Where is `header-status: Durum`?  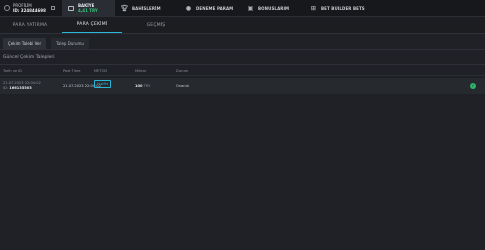
header-status: Durum is located at coordinates (182, 70).